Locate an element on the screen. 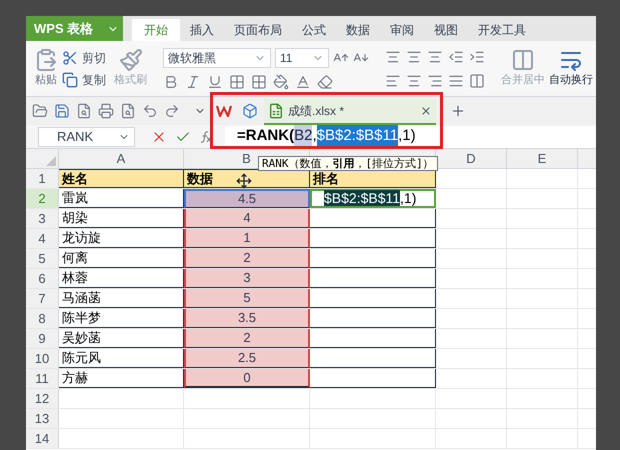 This screenshot has width=620, height=450. close-icon is located at coordinates (426, 111).